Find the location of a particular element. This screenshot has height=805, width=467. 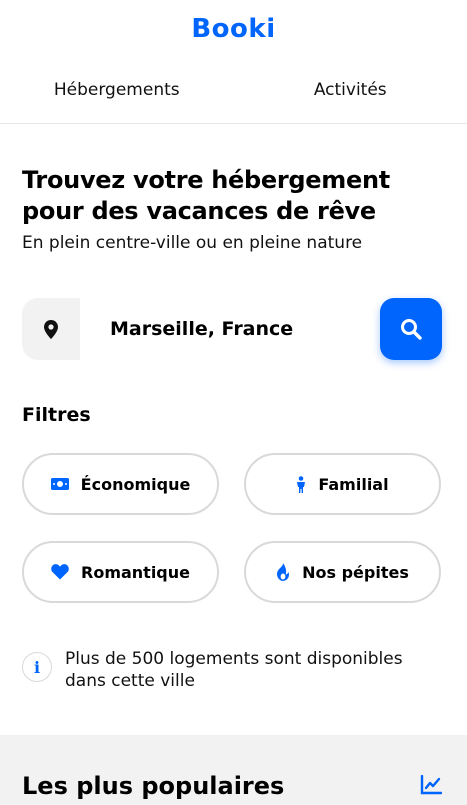

search-bar is located at coordinates (232, 329).